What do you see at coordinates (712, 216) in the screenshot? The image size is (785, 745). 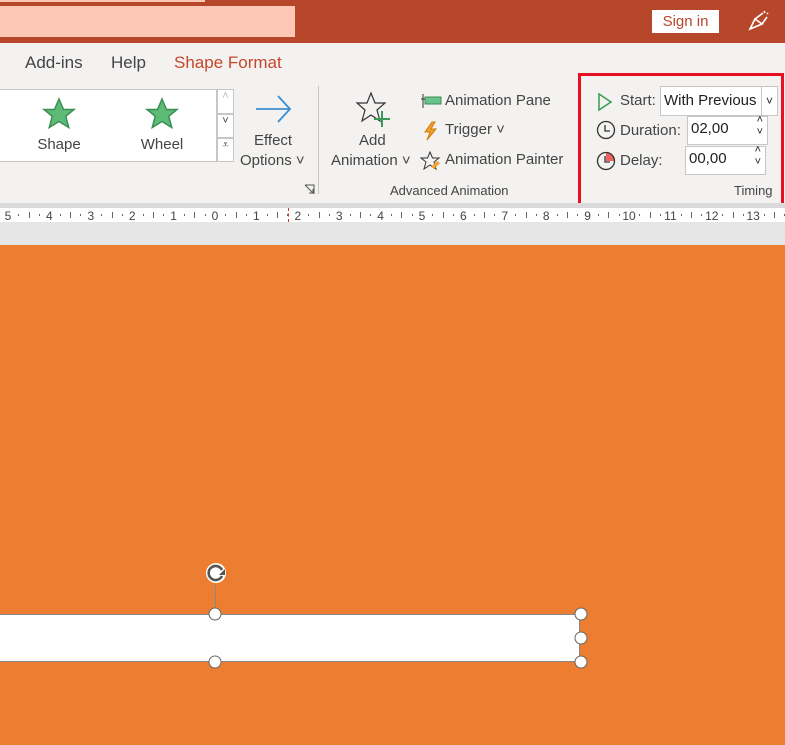 I see `ruler-label: 12` at bounding box center [712, 216].